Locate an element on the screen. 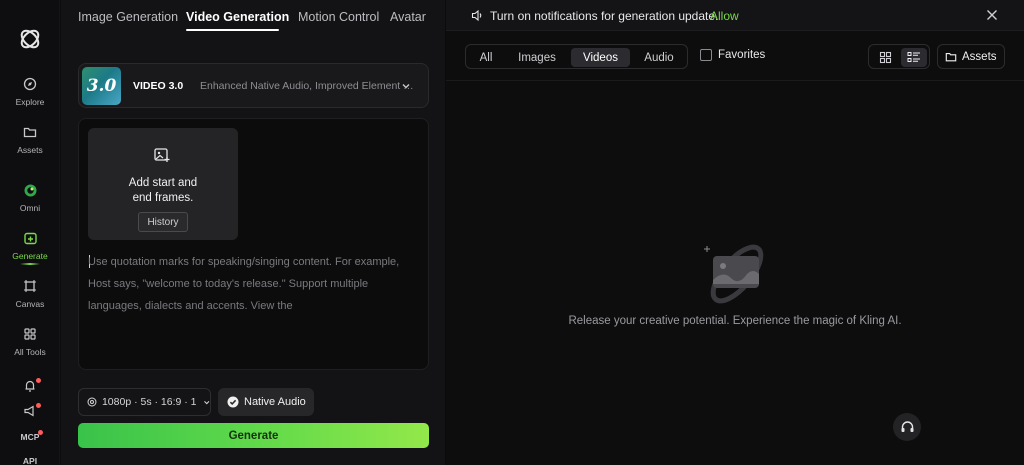 This screenshot has width=1024, height=465. rail-item-generate: Generate is located at coordinates (30, 245).